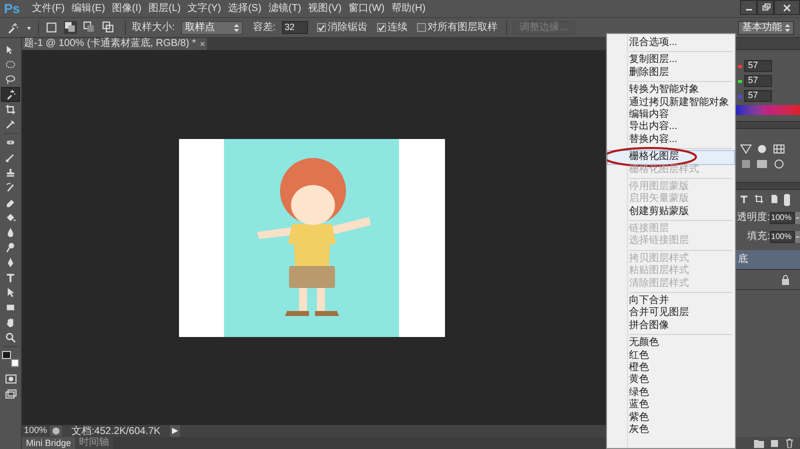 This screenshot has height=449, width=800. Describe the element at coordinates (10, 247) in the screenshot. I see `lollipop-icon` at that location.